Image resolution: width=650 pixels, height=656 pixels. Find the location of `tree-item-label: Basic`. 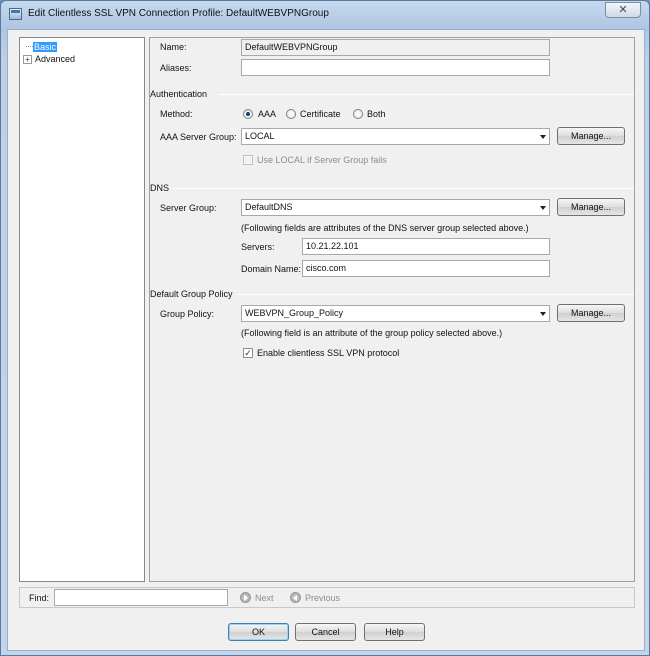

tree-item-label: Basic is located at coordinates (45, 47).